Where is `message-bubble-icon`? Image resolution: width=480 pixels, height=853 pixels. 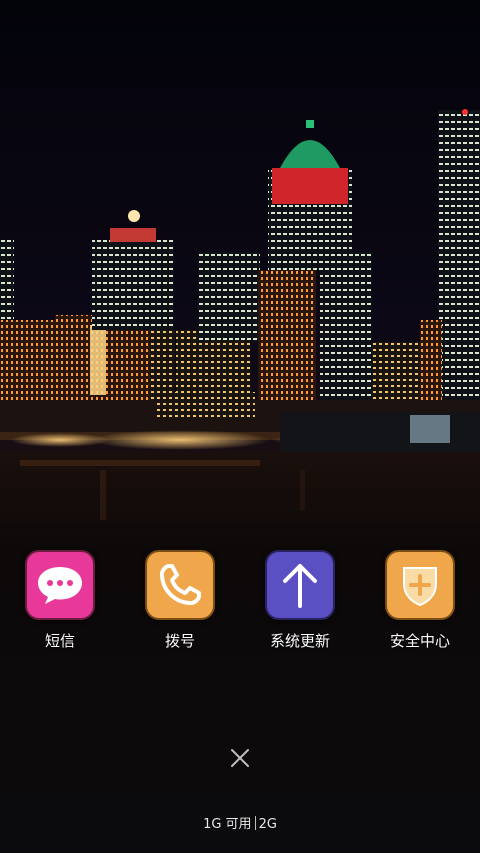 message-bubble-icon is located at coordinates (60, 585).